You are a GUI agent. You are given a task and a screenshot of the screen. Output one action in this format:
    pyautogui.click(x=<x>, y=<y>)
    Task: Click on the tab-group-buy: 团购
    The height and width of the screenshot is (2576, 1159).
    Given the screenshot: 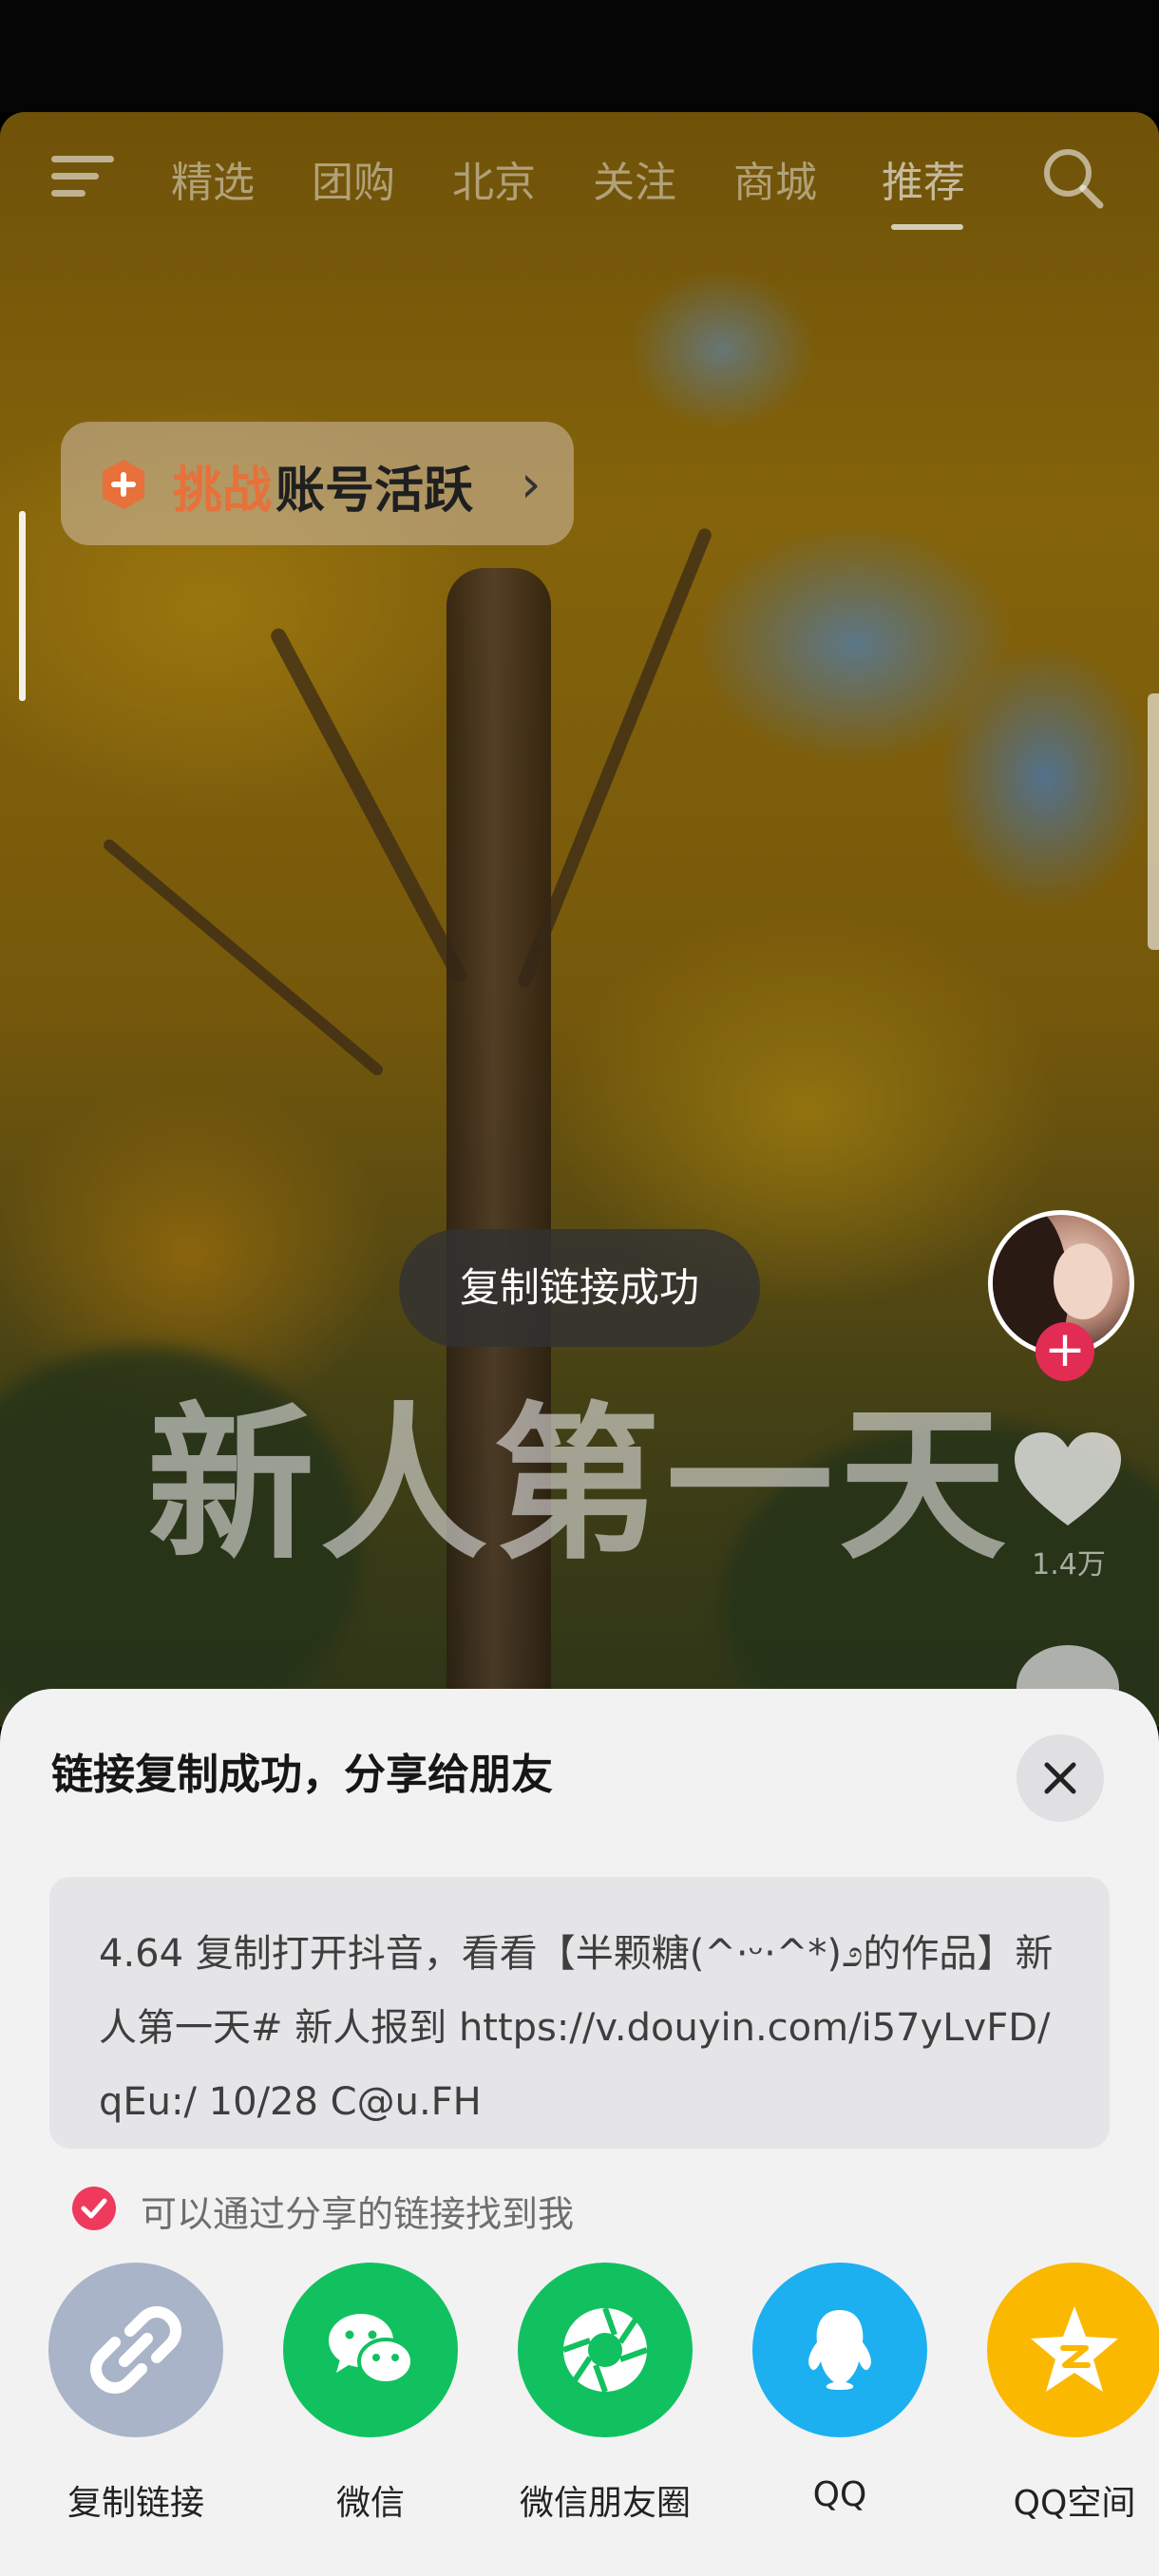 What is the action you would take?
    pyautogui.click(x=353, y=178)
    